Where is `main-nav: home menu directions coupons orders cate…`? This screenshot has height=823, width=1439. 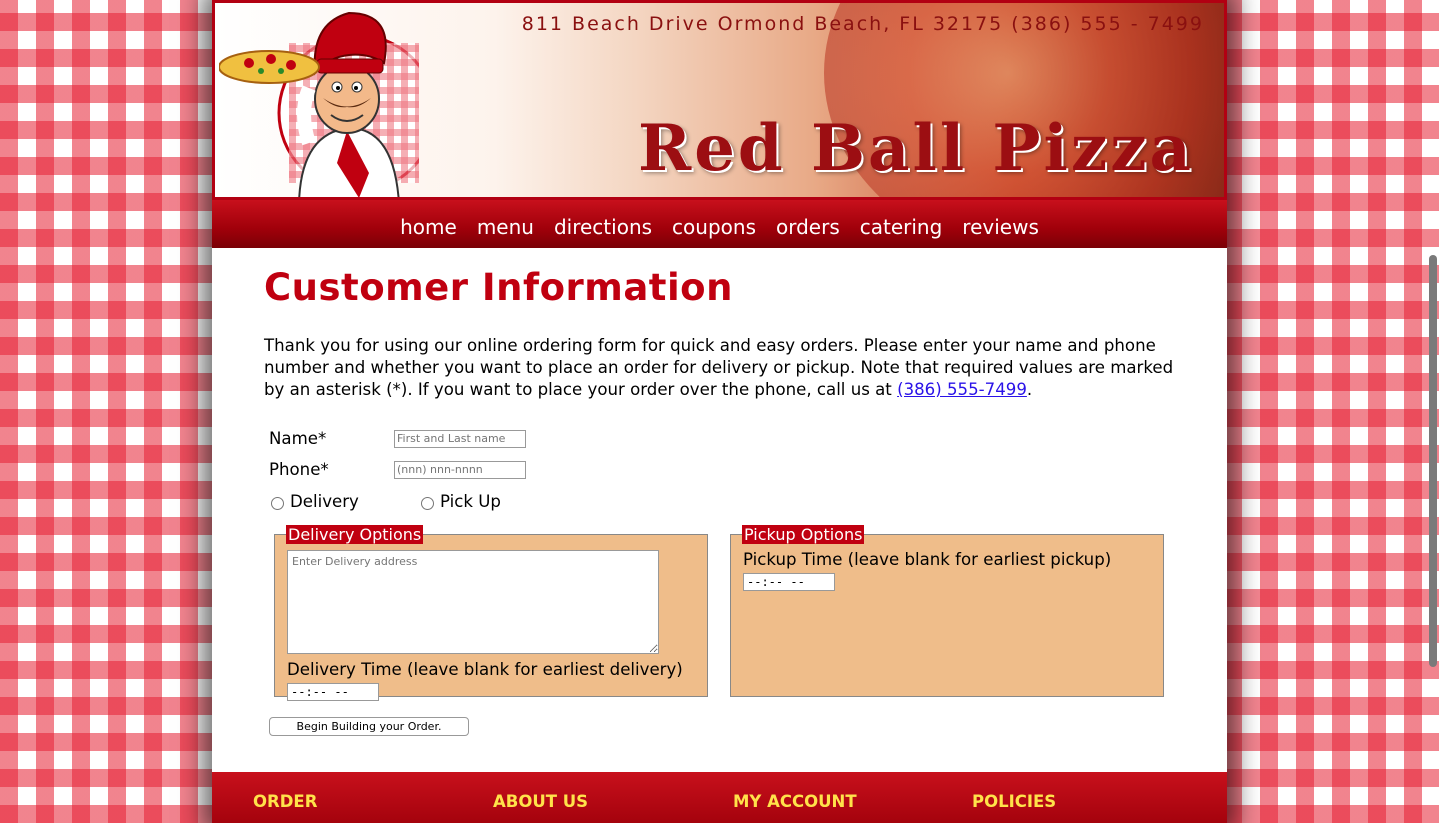
main-nav: home menu directions coupons orders cate… is located at coordinates (719, 224).